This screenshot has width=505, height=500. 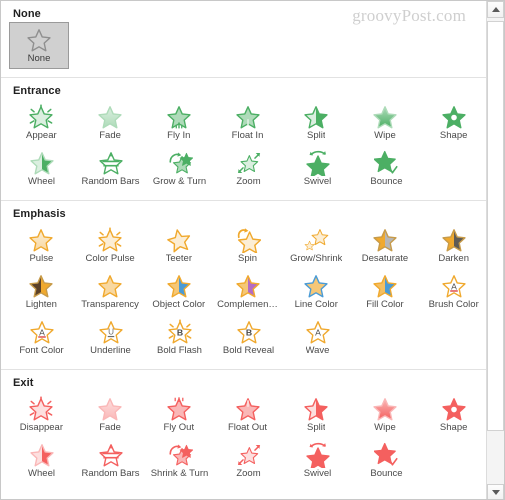 I want to click on effect-label: Pulse, so click(x=41, y=258).